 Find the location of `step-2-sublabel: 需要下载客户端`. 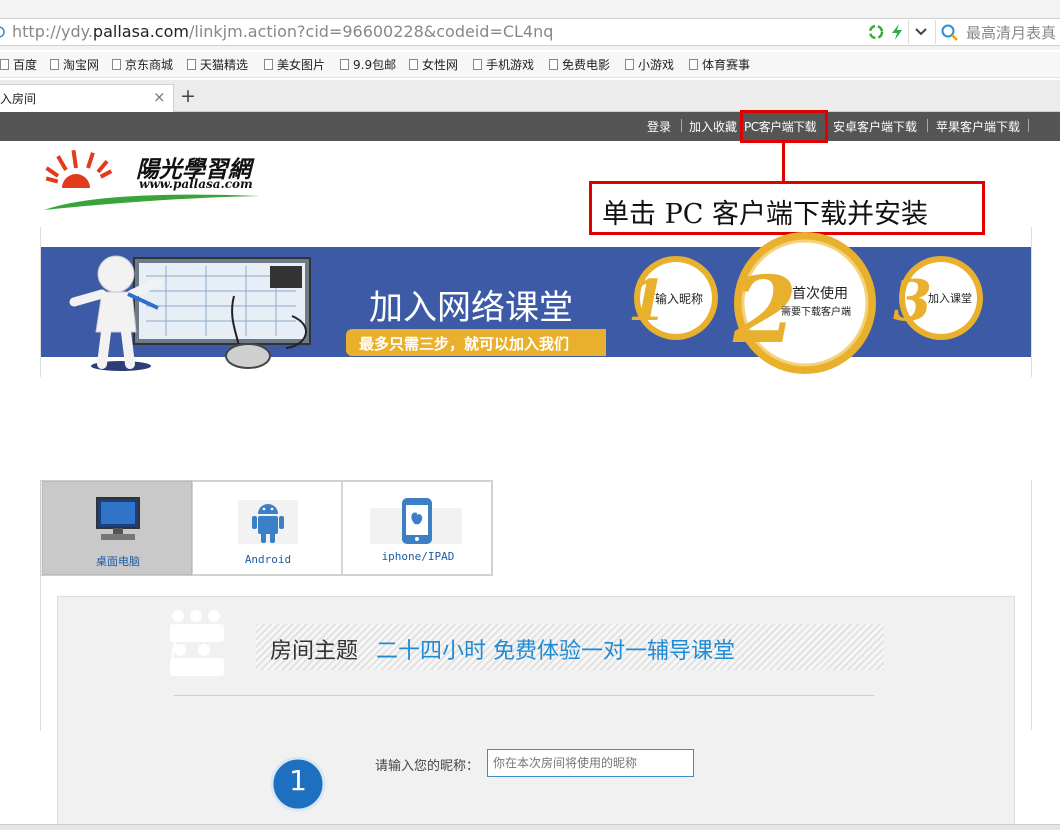

step-2-sublabel: 需要下载客户端 is located at coordinates (816, 312).